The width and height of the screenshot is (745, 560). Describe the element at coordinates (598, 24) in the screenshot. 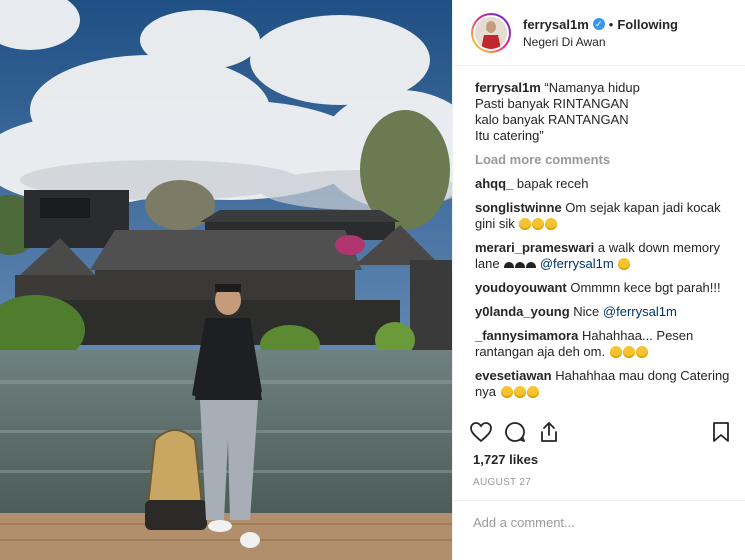

I see `verified-check-icon: ✓` at that location.